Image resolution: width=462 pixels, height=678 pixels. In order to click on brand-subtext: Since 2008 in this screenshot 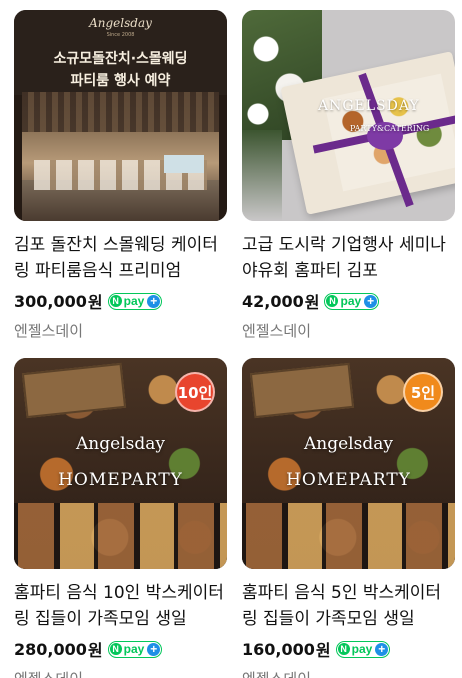, I will do `click(120, 35)`.